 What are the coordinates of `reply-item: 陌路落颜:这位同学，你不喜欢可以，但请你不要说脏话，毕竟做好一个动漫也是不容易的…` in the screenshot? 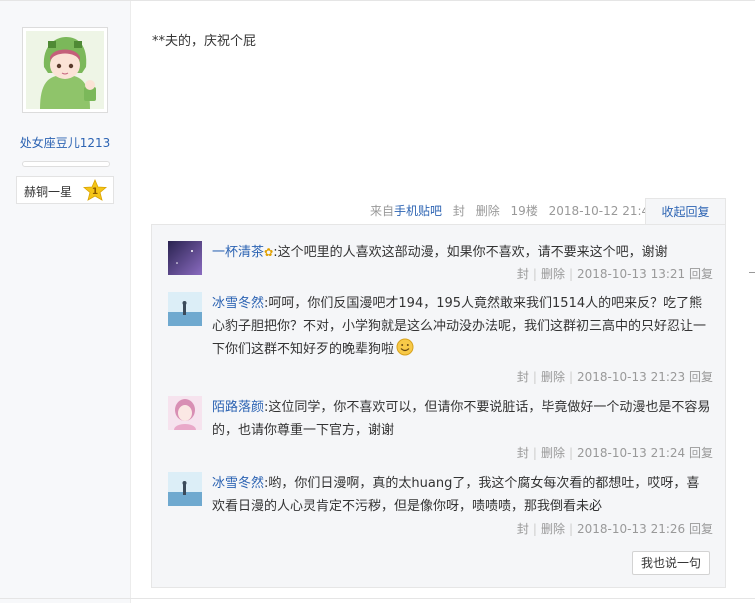 It's located at (440, 428).